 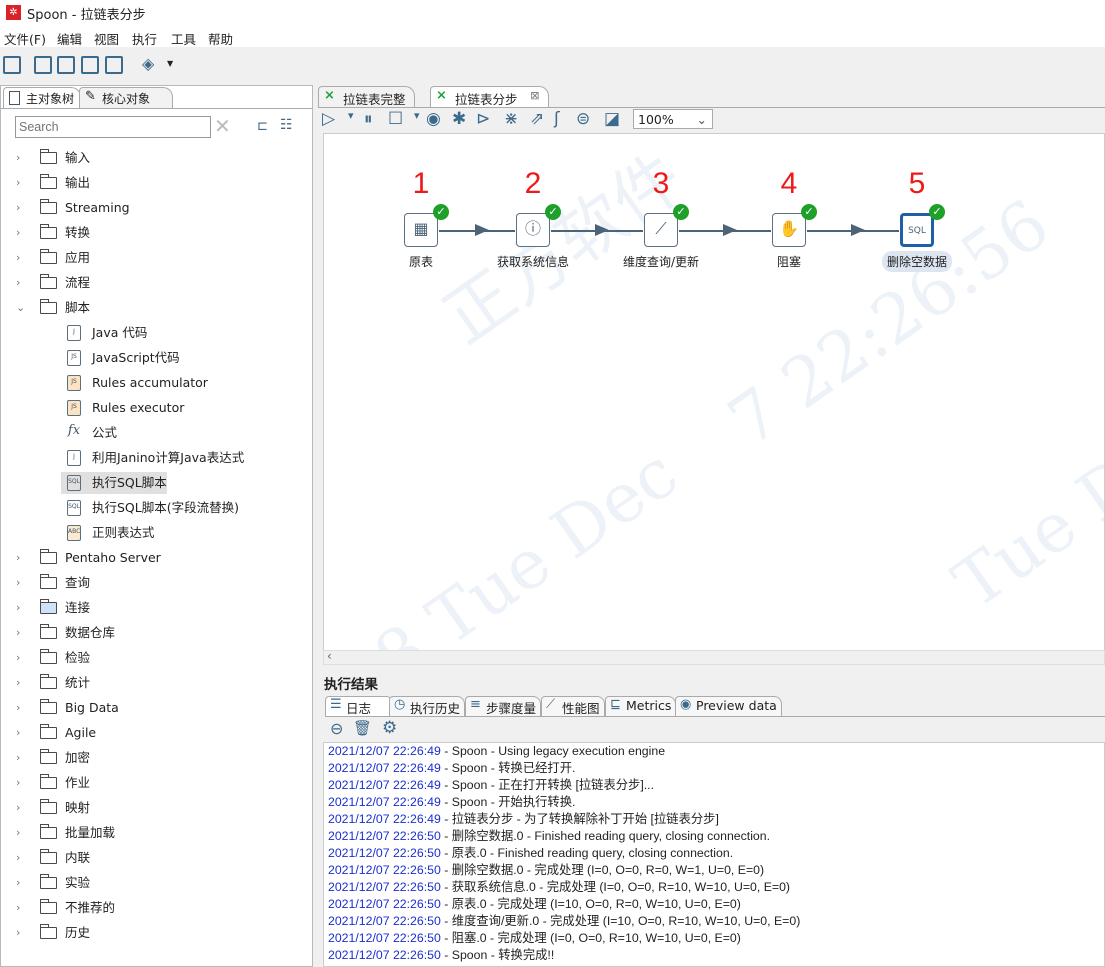 I want to click on tree-item: SQL 执行SQL脚本(字段流替换), so click(x=156, y=508).